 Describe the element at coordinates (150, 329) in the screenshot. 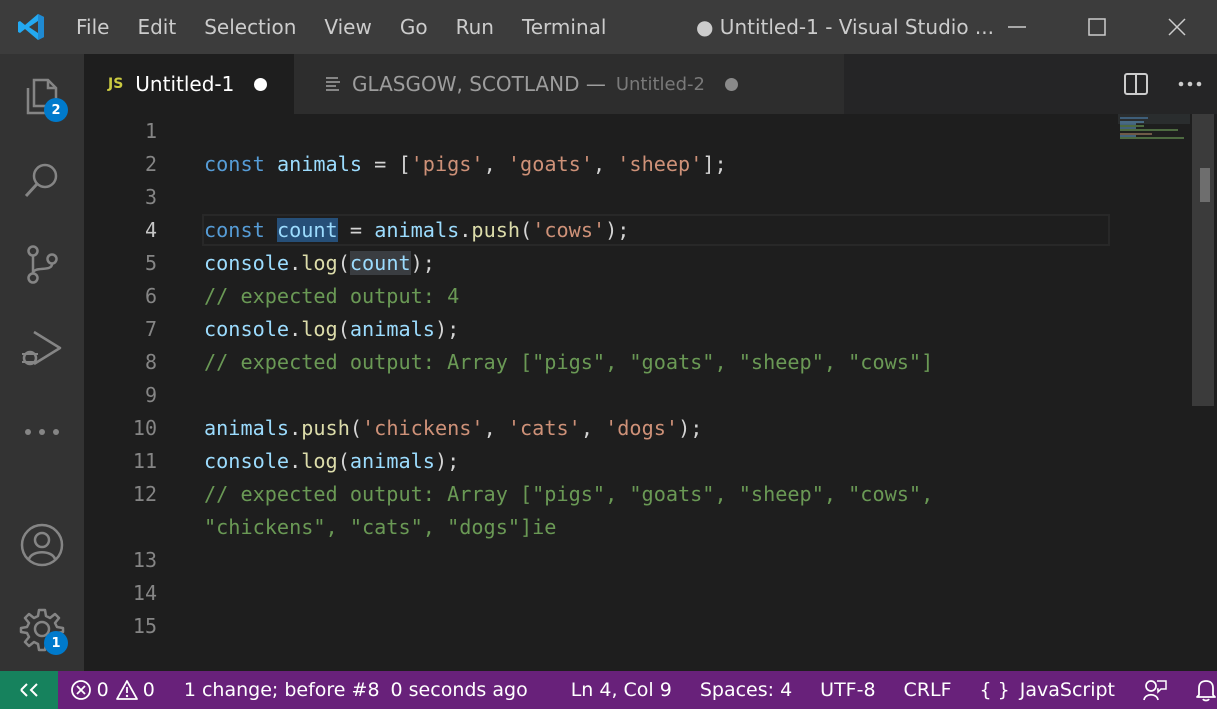

I see `line-number: 7` at that location.